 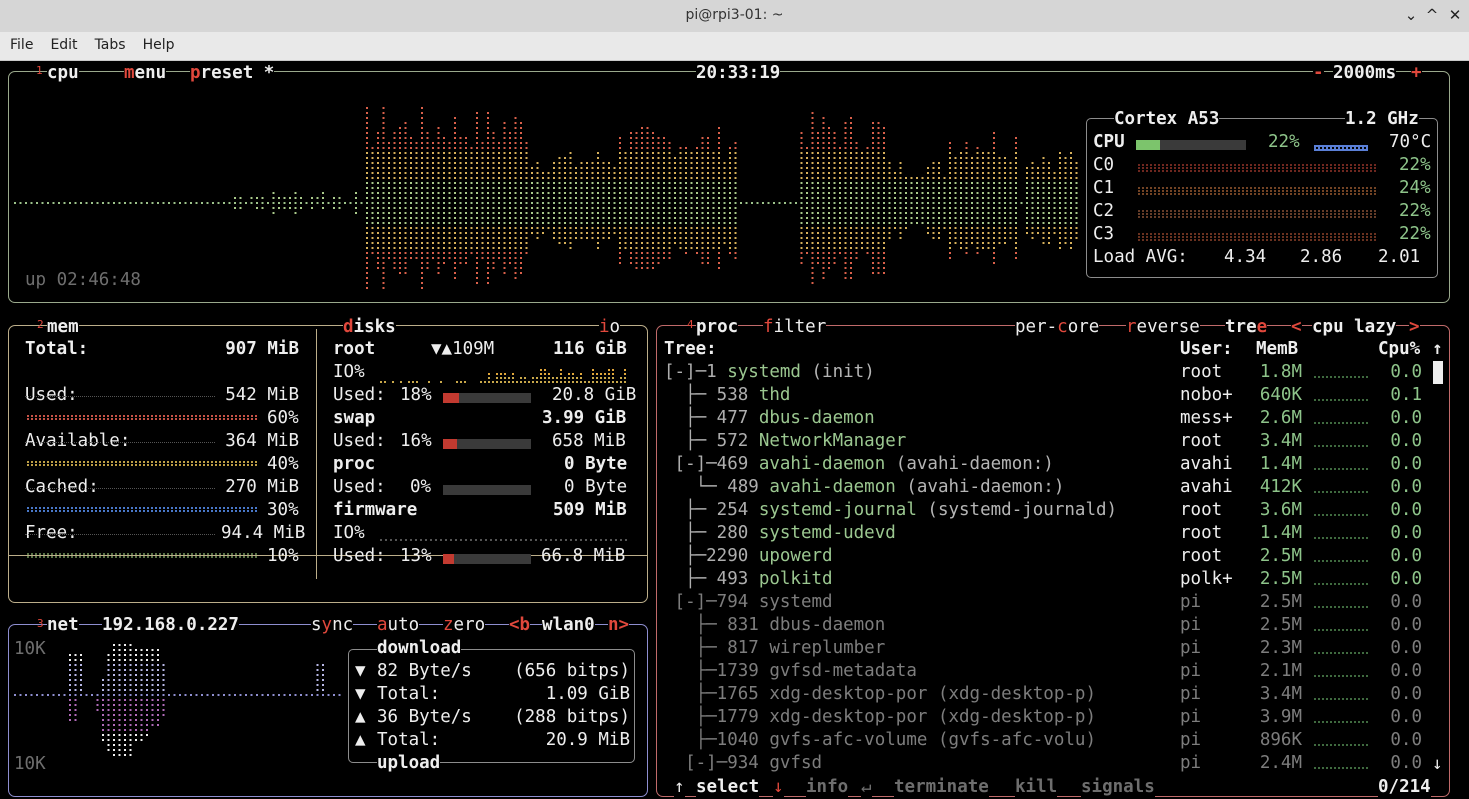 What do you see at coordinates (1432, 15) in the screenshot?
I see `maximize-button: ^` at bounding box center [1432, 15].